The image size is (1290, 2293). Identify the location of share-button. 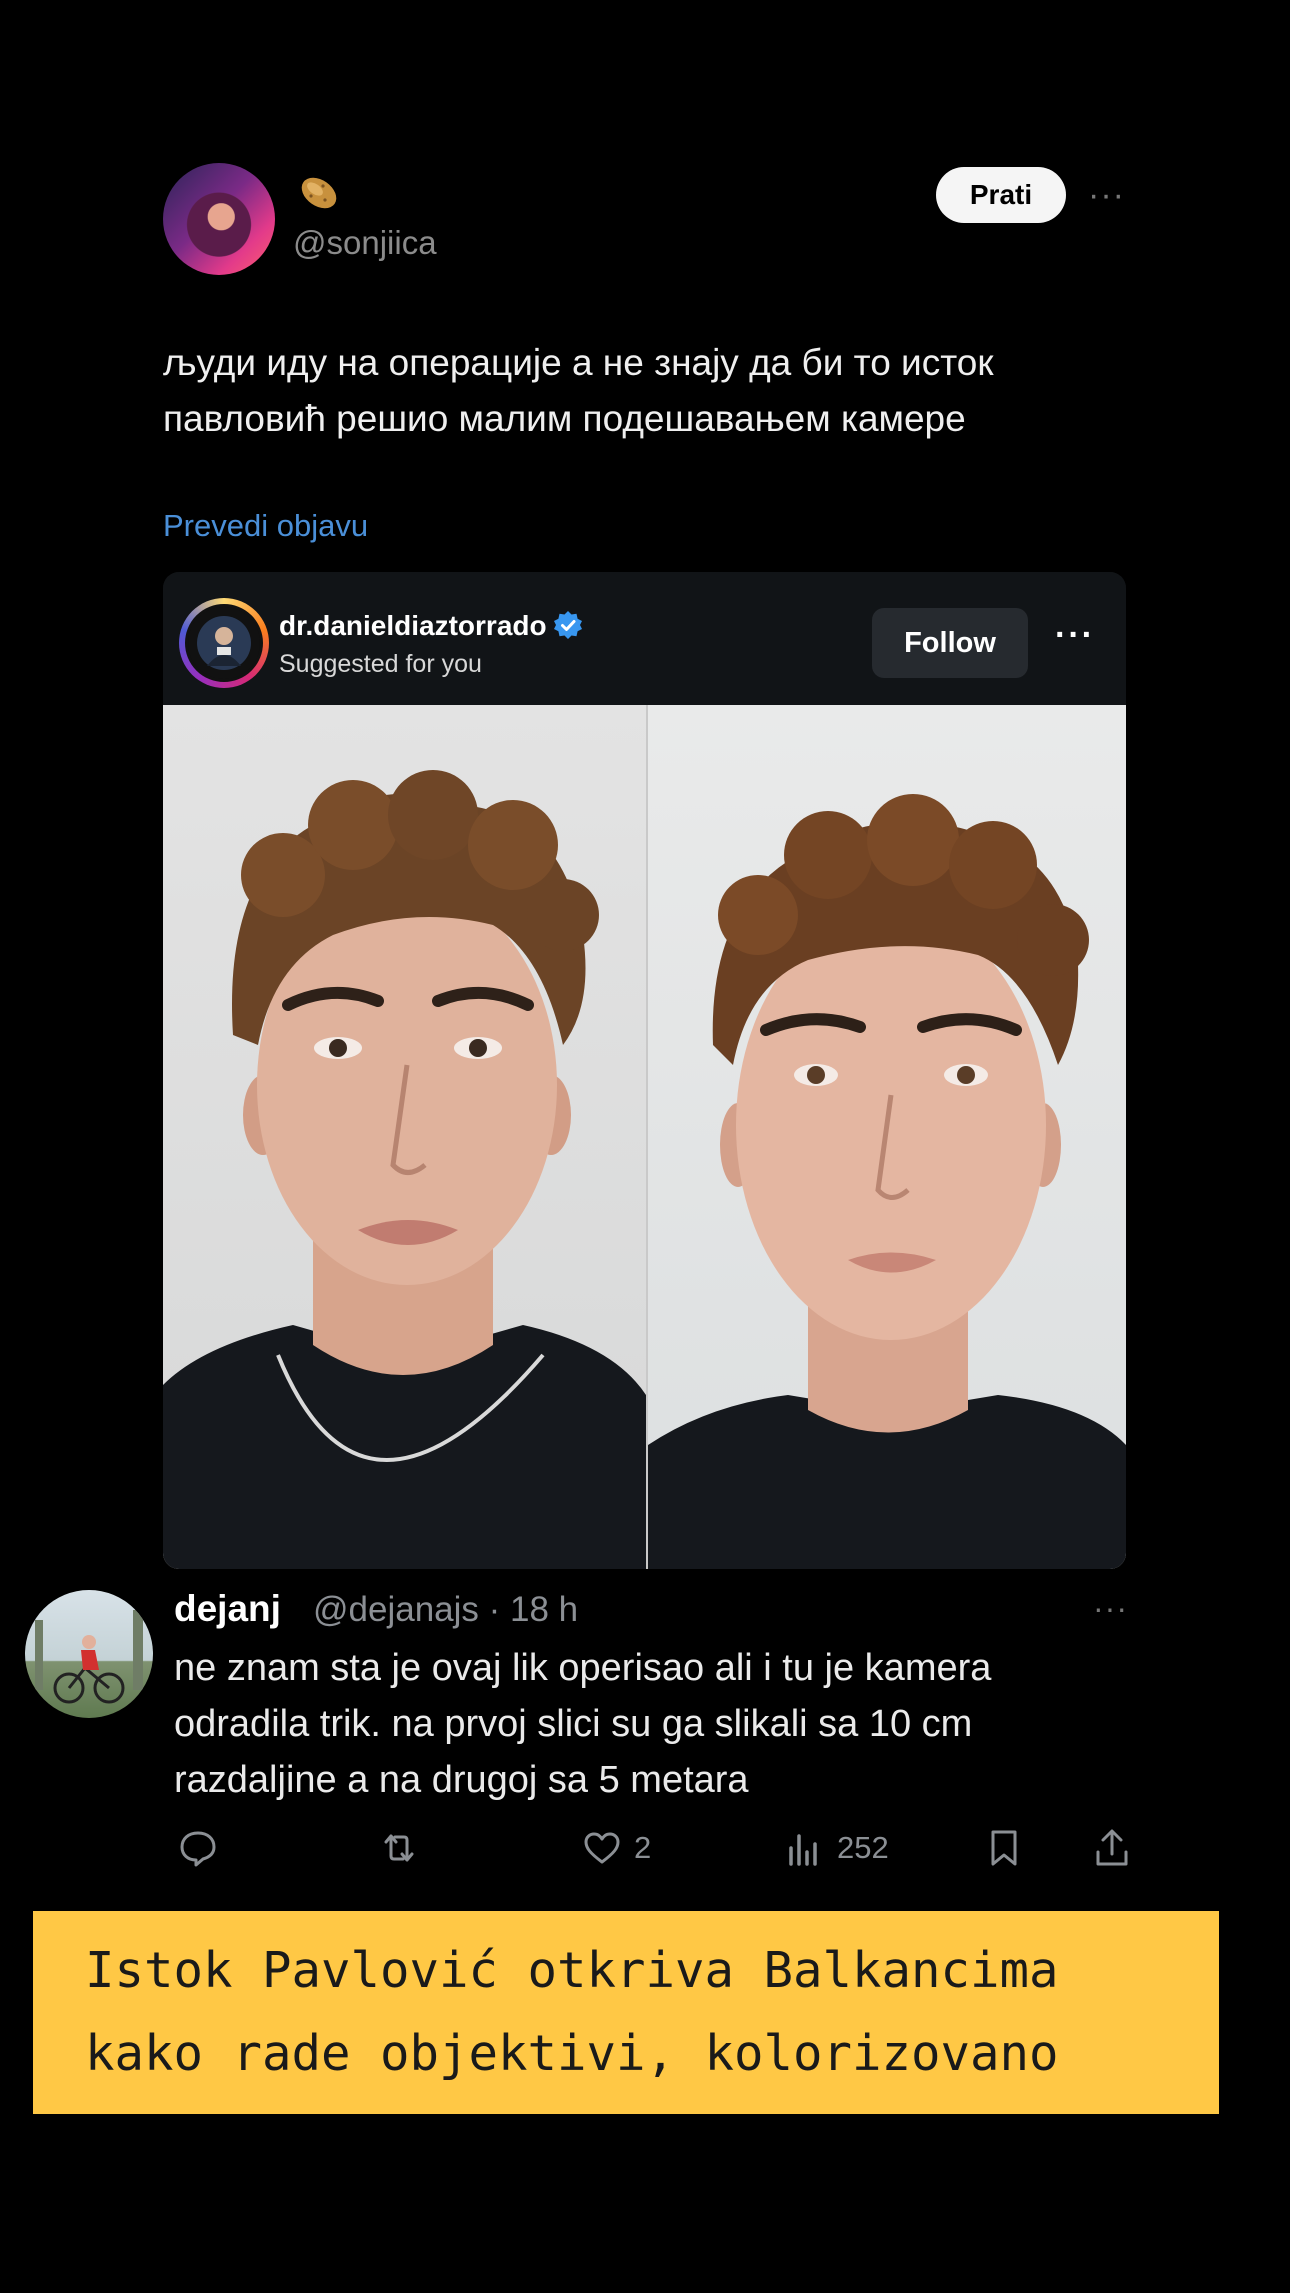
(1112, 1848).